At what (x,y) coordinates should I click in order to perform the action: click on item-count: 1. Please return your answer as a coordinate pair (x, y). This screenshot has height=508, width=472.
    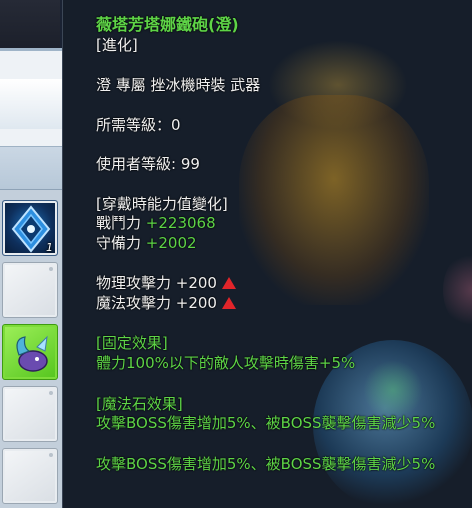
    Looking at the image, I should click on (49, 247).